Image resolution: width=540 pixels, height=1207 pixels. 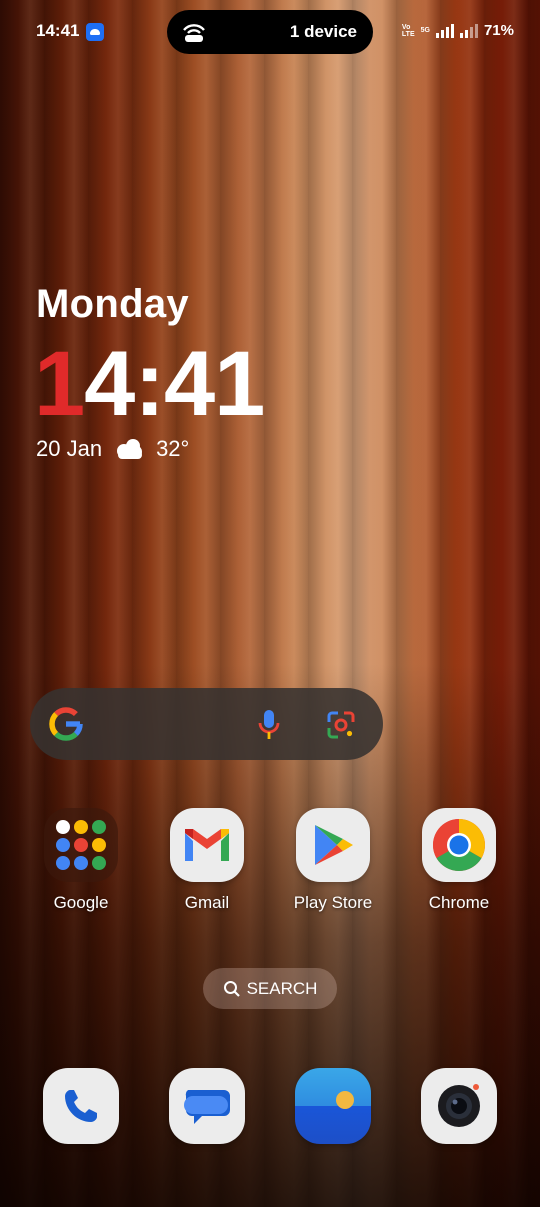 What do you see at coordinates (269, 725) in the screenshot?
I see `voice-search-mic-icon` at bounding box center [269, 725].